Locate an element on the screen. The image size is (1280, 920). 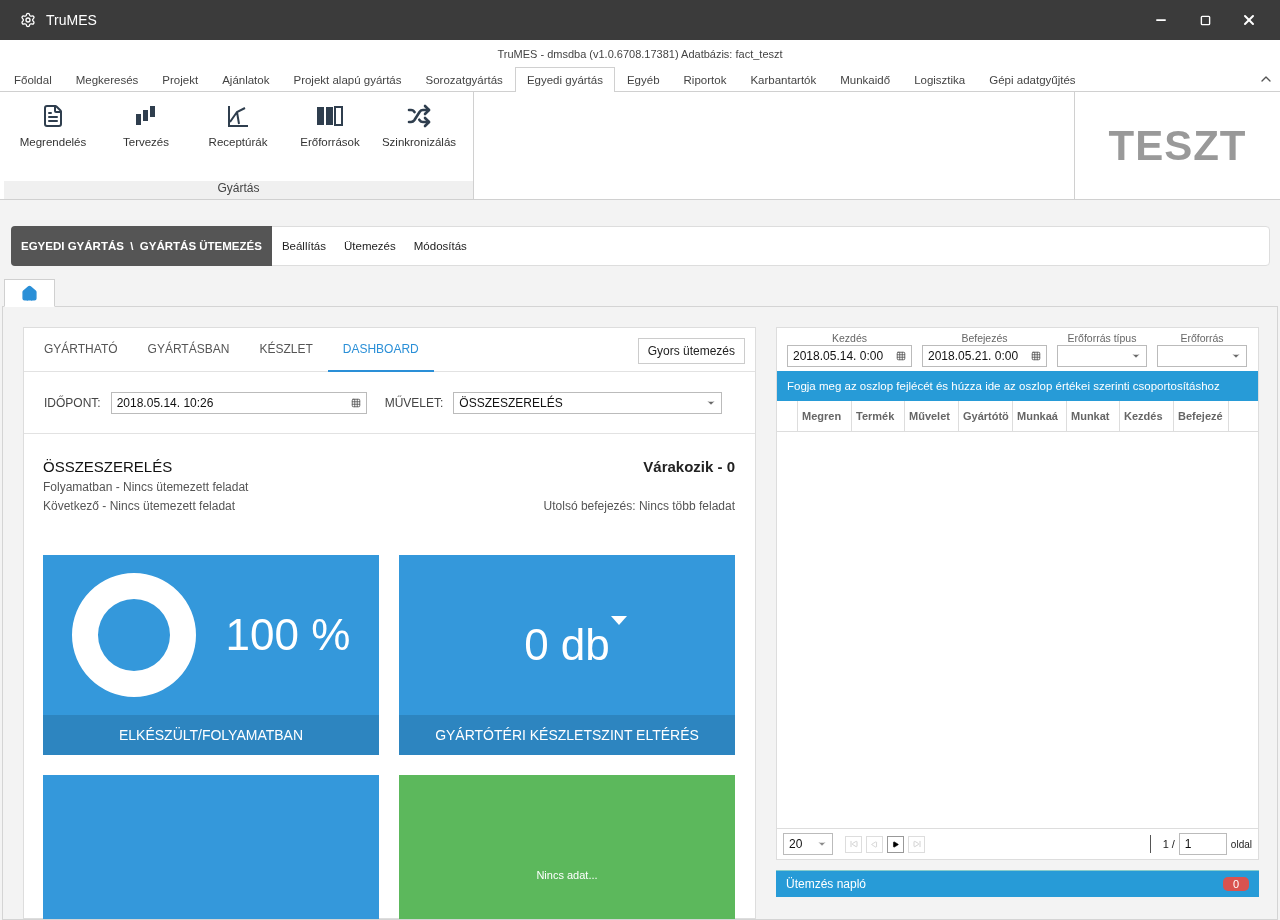
date-field: 2018.05.14. 0:00 is located at coordinates (849, 356).